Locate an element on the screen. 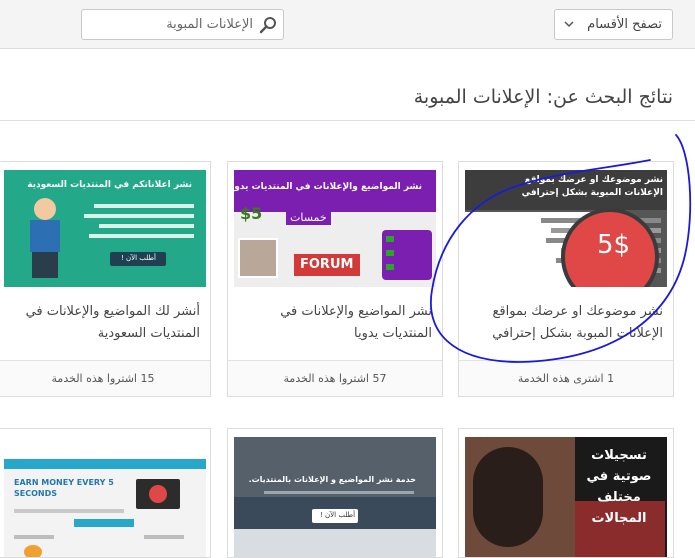 This screenshot has height=558, width=695. thumbnail-forum-text: FORUM is located at coordinates (327, 264).